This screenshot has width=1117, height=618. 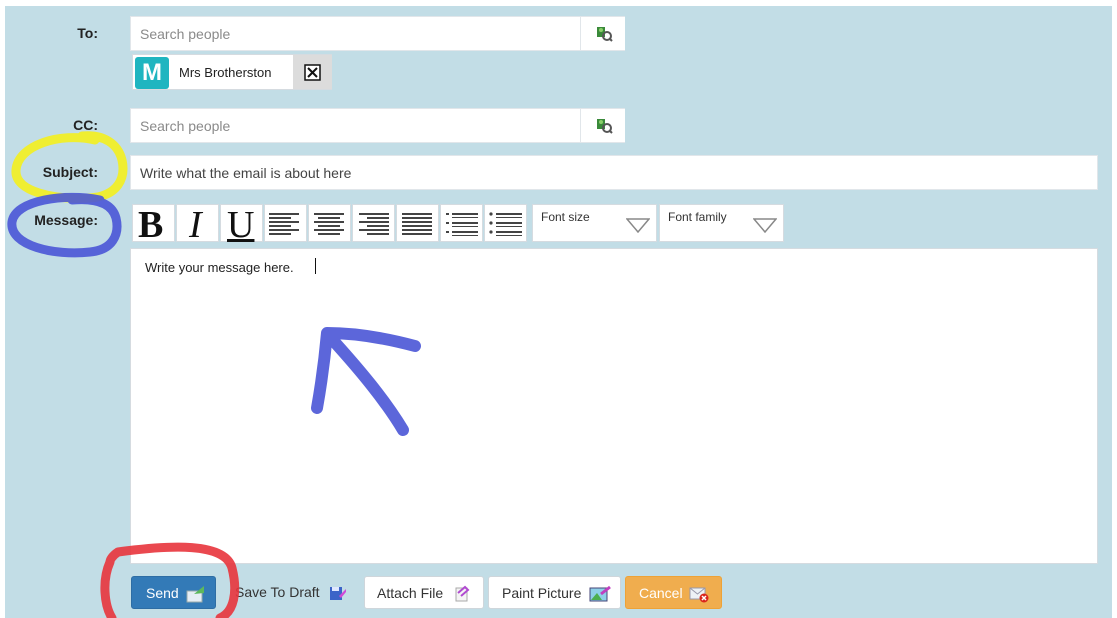 What do you see at coordinates (170, 580) in the screenshot?
I see `red-circle-annotation` at bounding box center [170, 580].